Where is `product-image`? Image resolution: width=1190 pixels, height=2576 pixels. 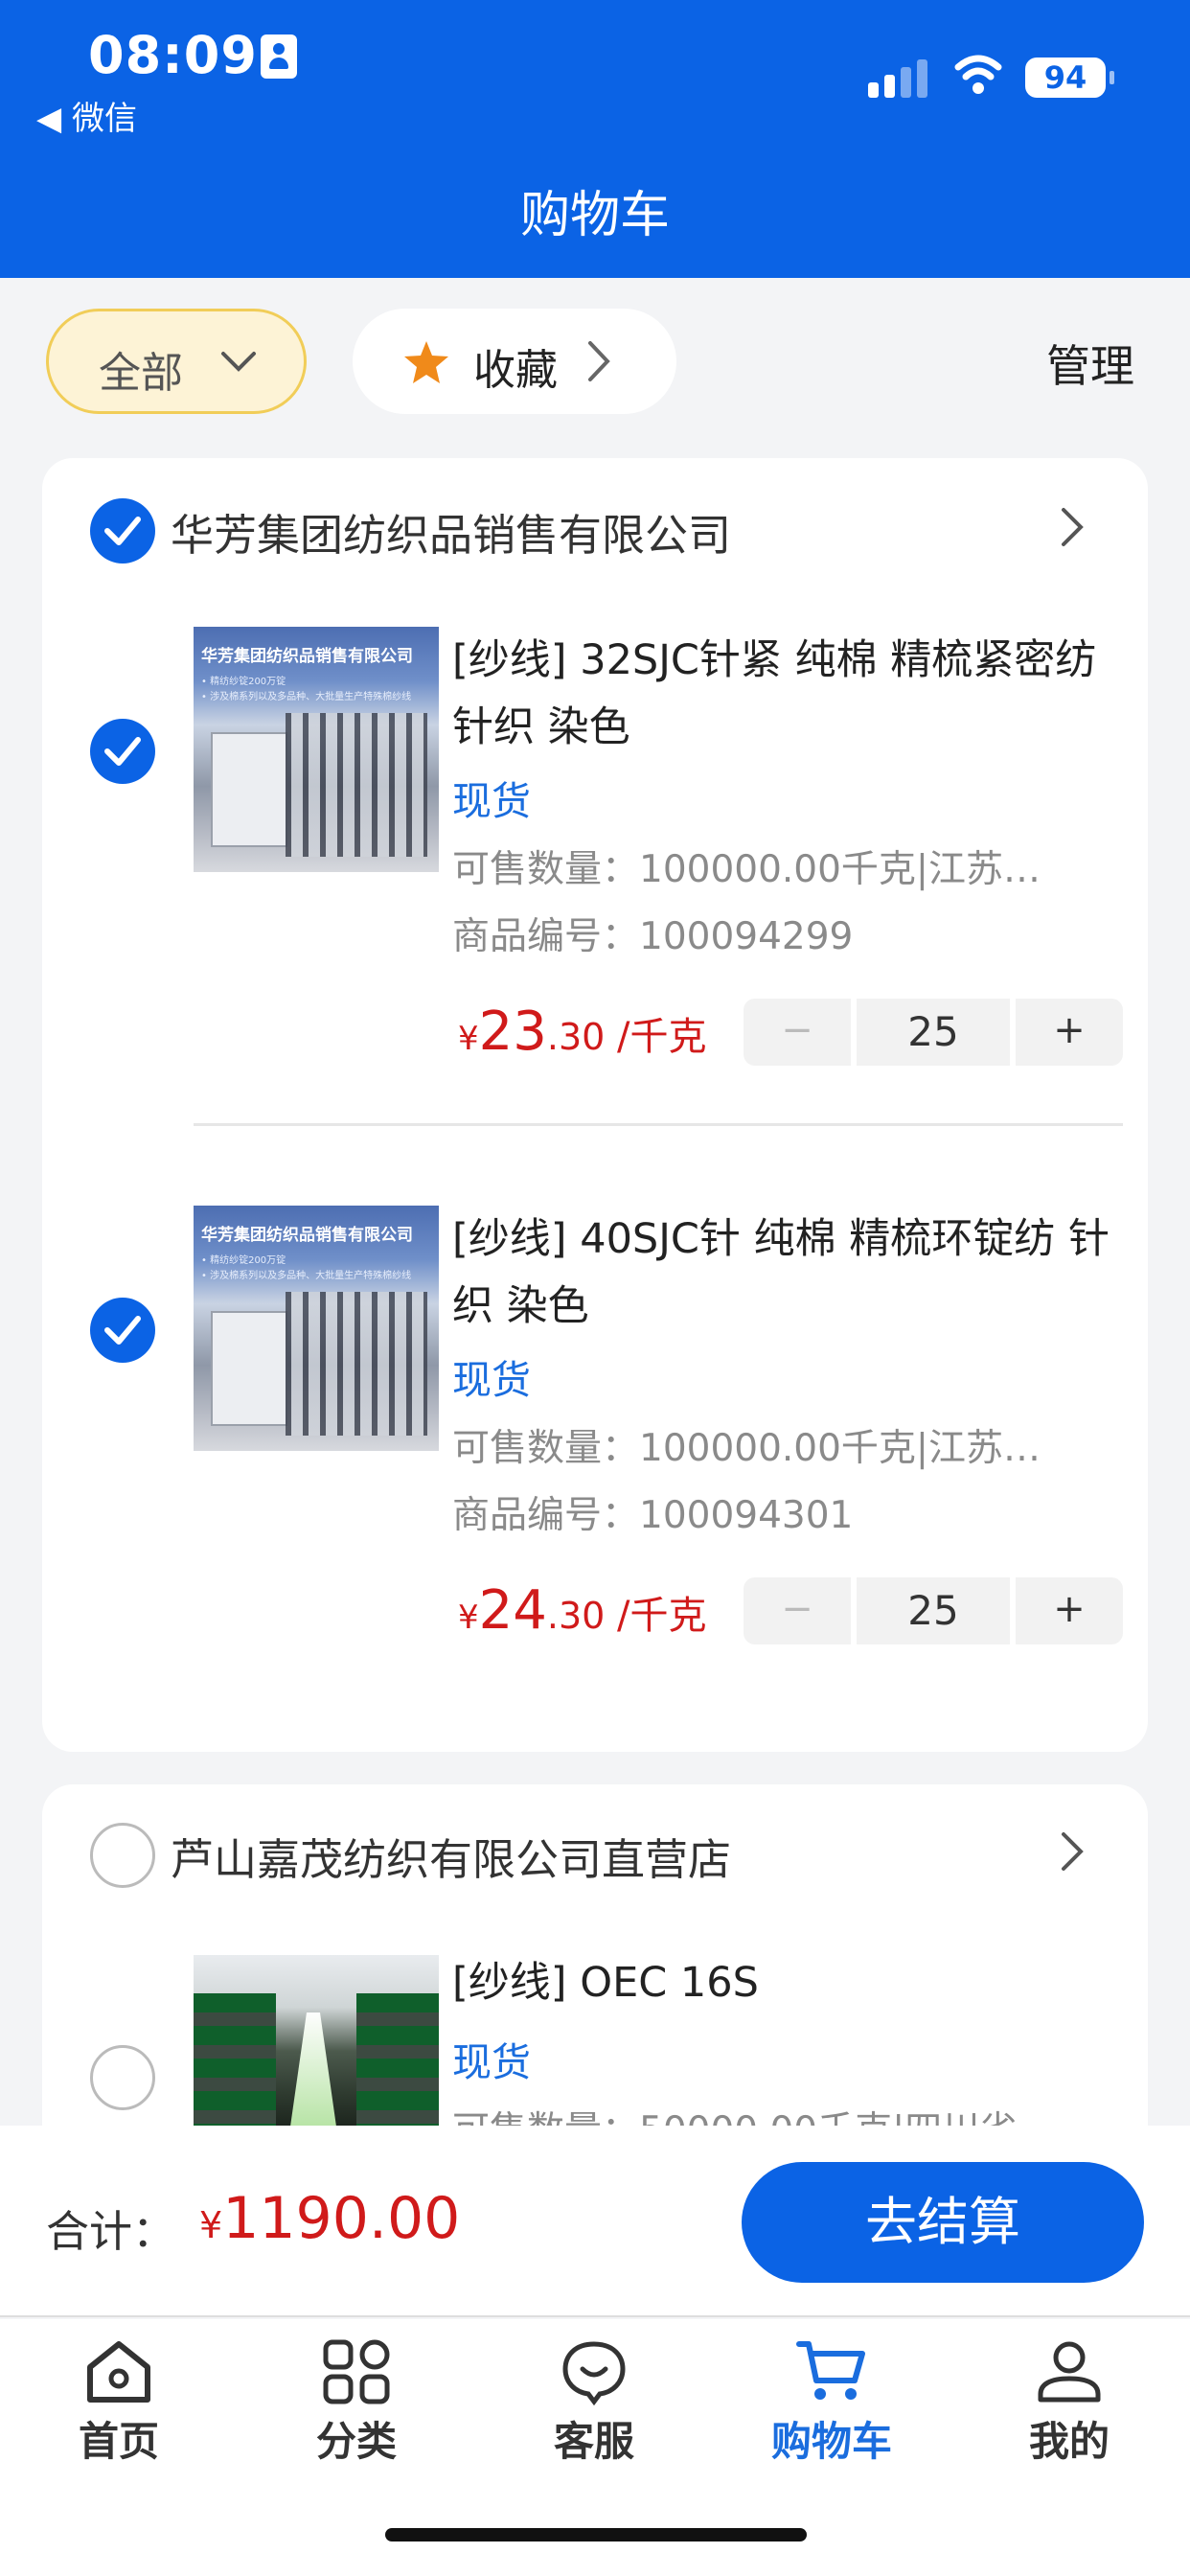
product-image is located at coordinates (317, 2042).